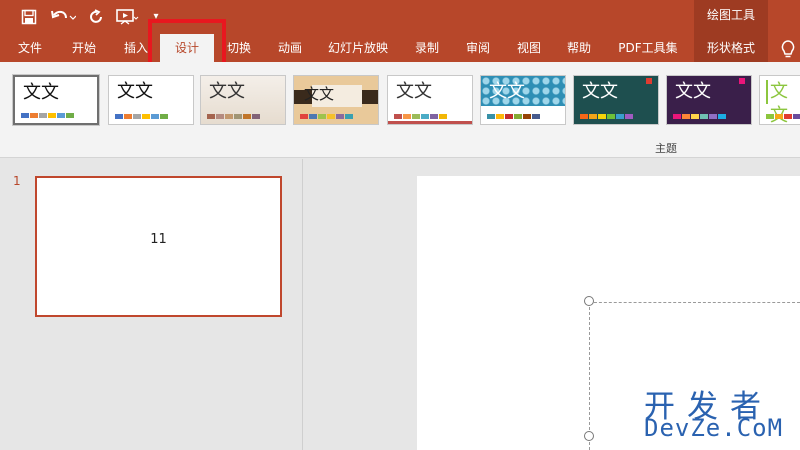  Describe the element at coordinates (30, 48) in the screenshot. I see `tab-file: 文件` at that location.